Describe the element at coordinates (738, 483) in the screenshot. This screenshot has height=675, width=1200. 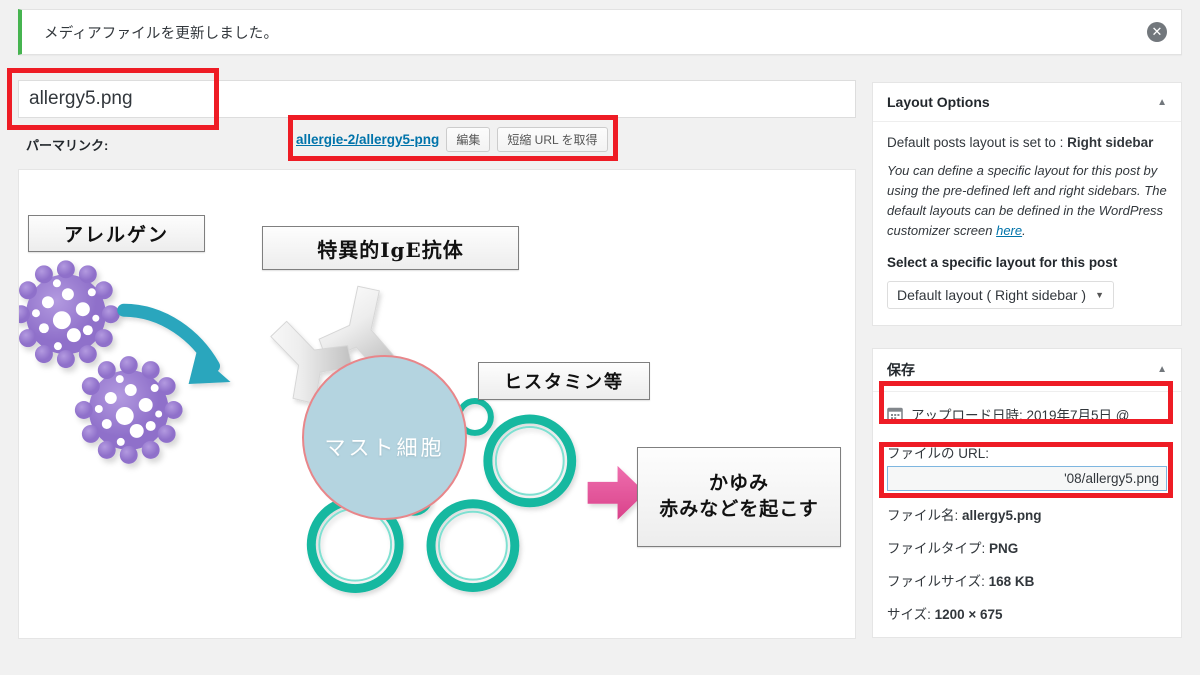
I see `label-symptoms-line1: かゆみ` at that location.